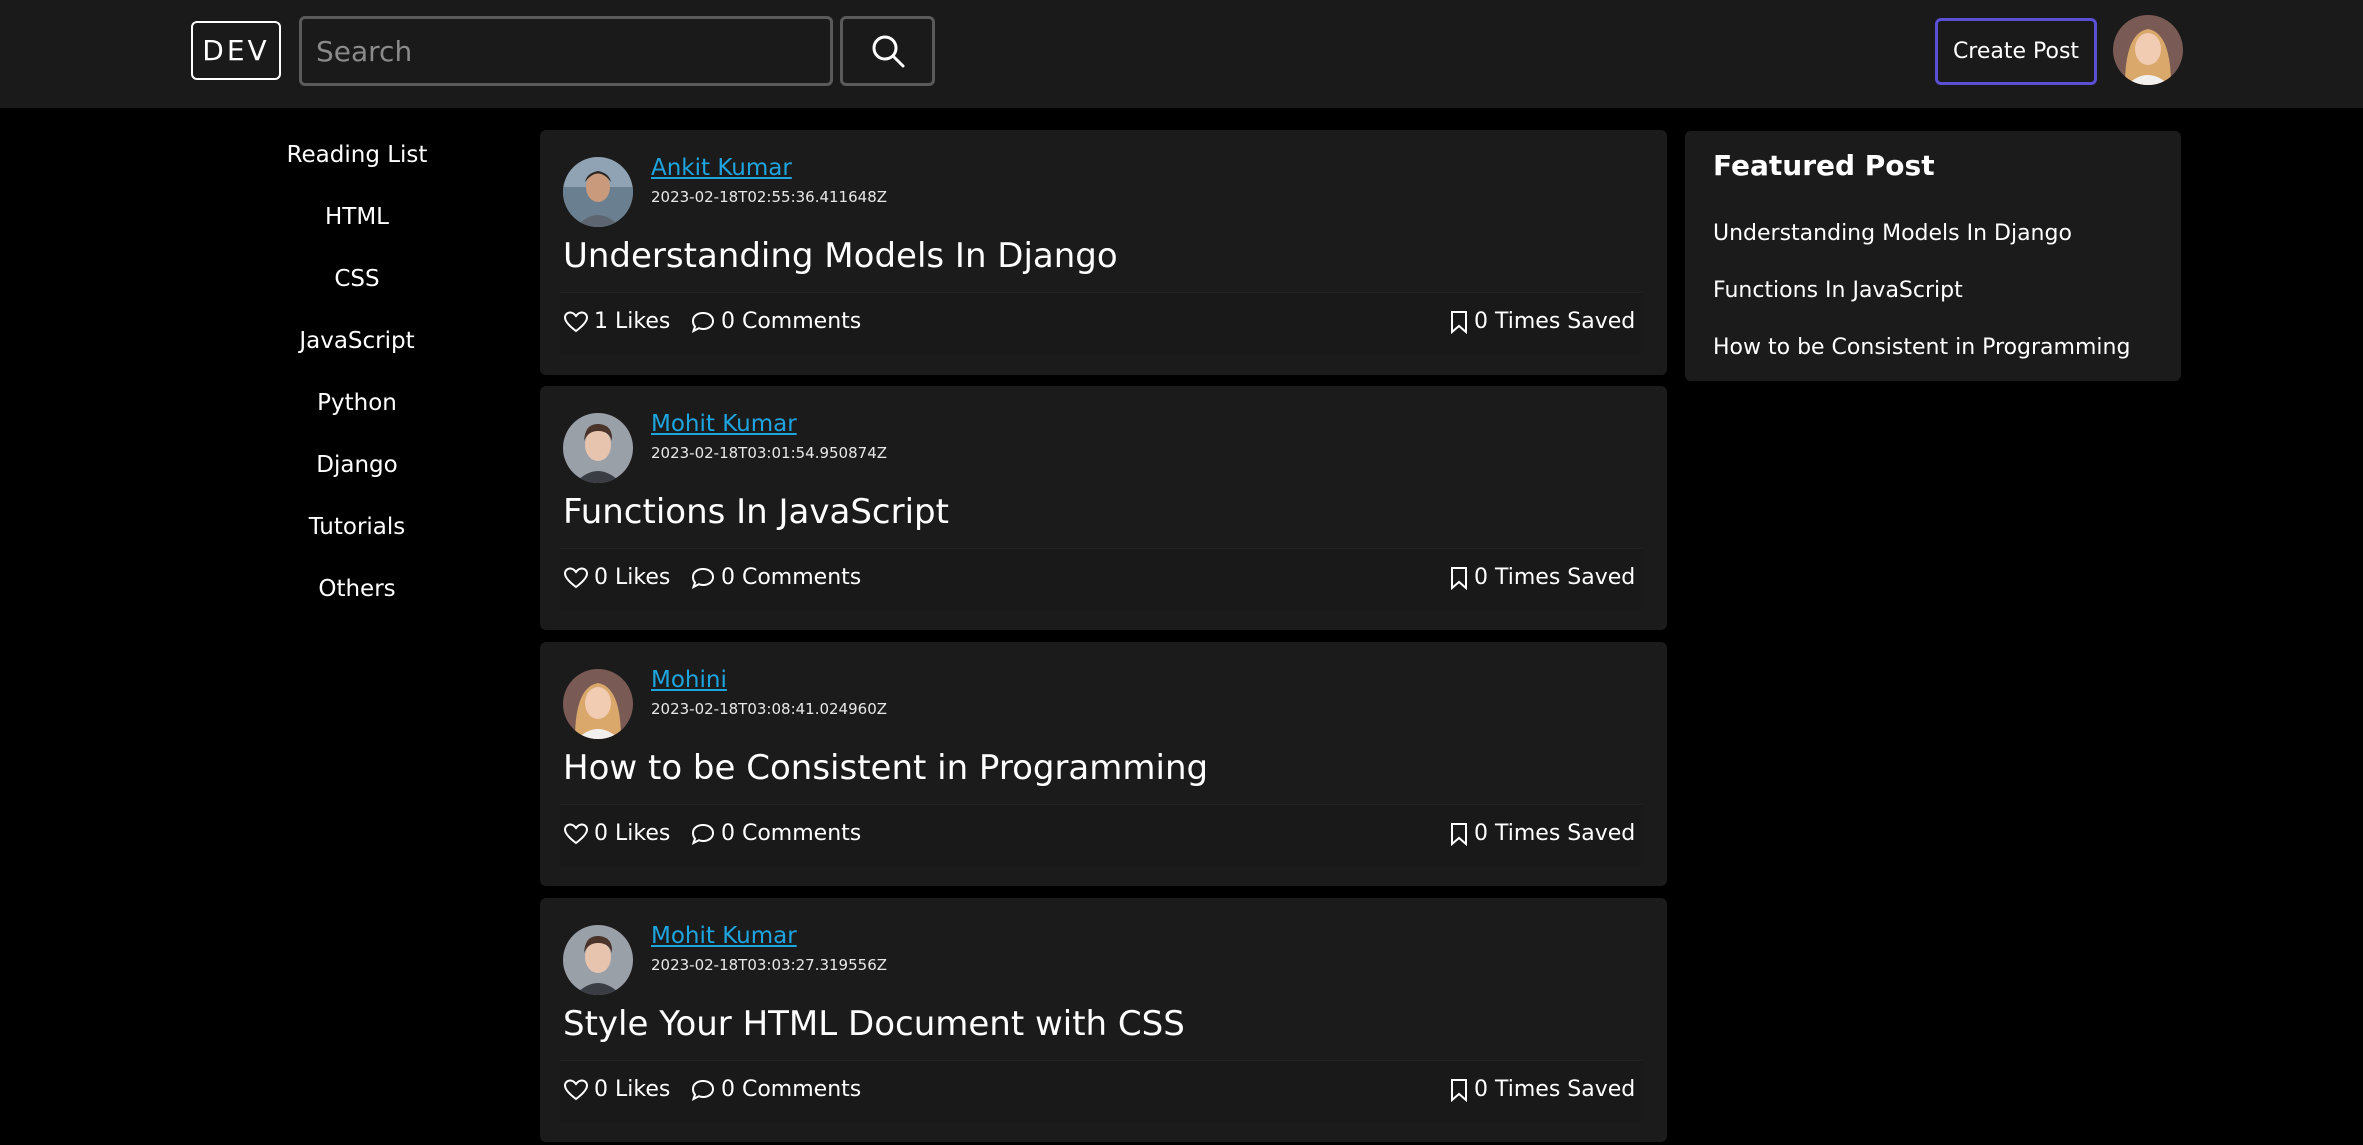 This screenshot has height=1145, width=2363. Describe the element at coordinates (1838, 290) in the screenshot. I see `featured-item: Functions In JavaScript` at that location.